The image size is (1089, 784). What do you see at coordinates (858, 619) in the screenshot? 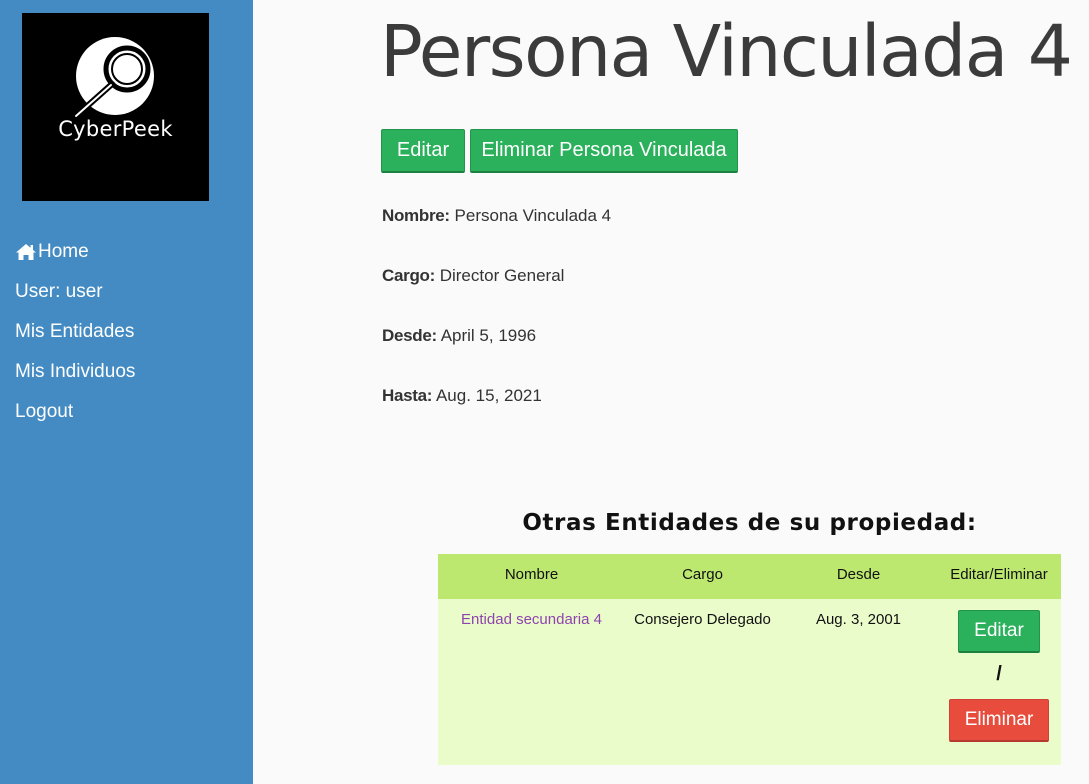
I see `row-desde: Aug. 3, 2001` at bounding box center [858, 619].